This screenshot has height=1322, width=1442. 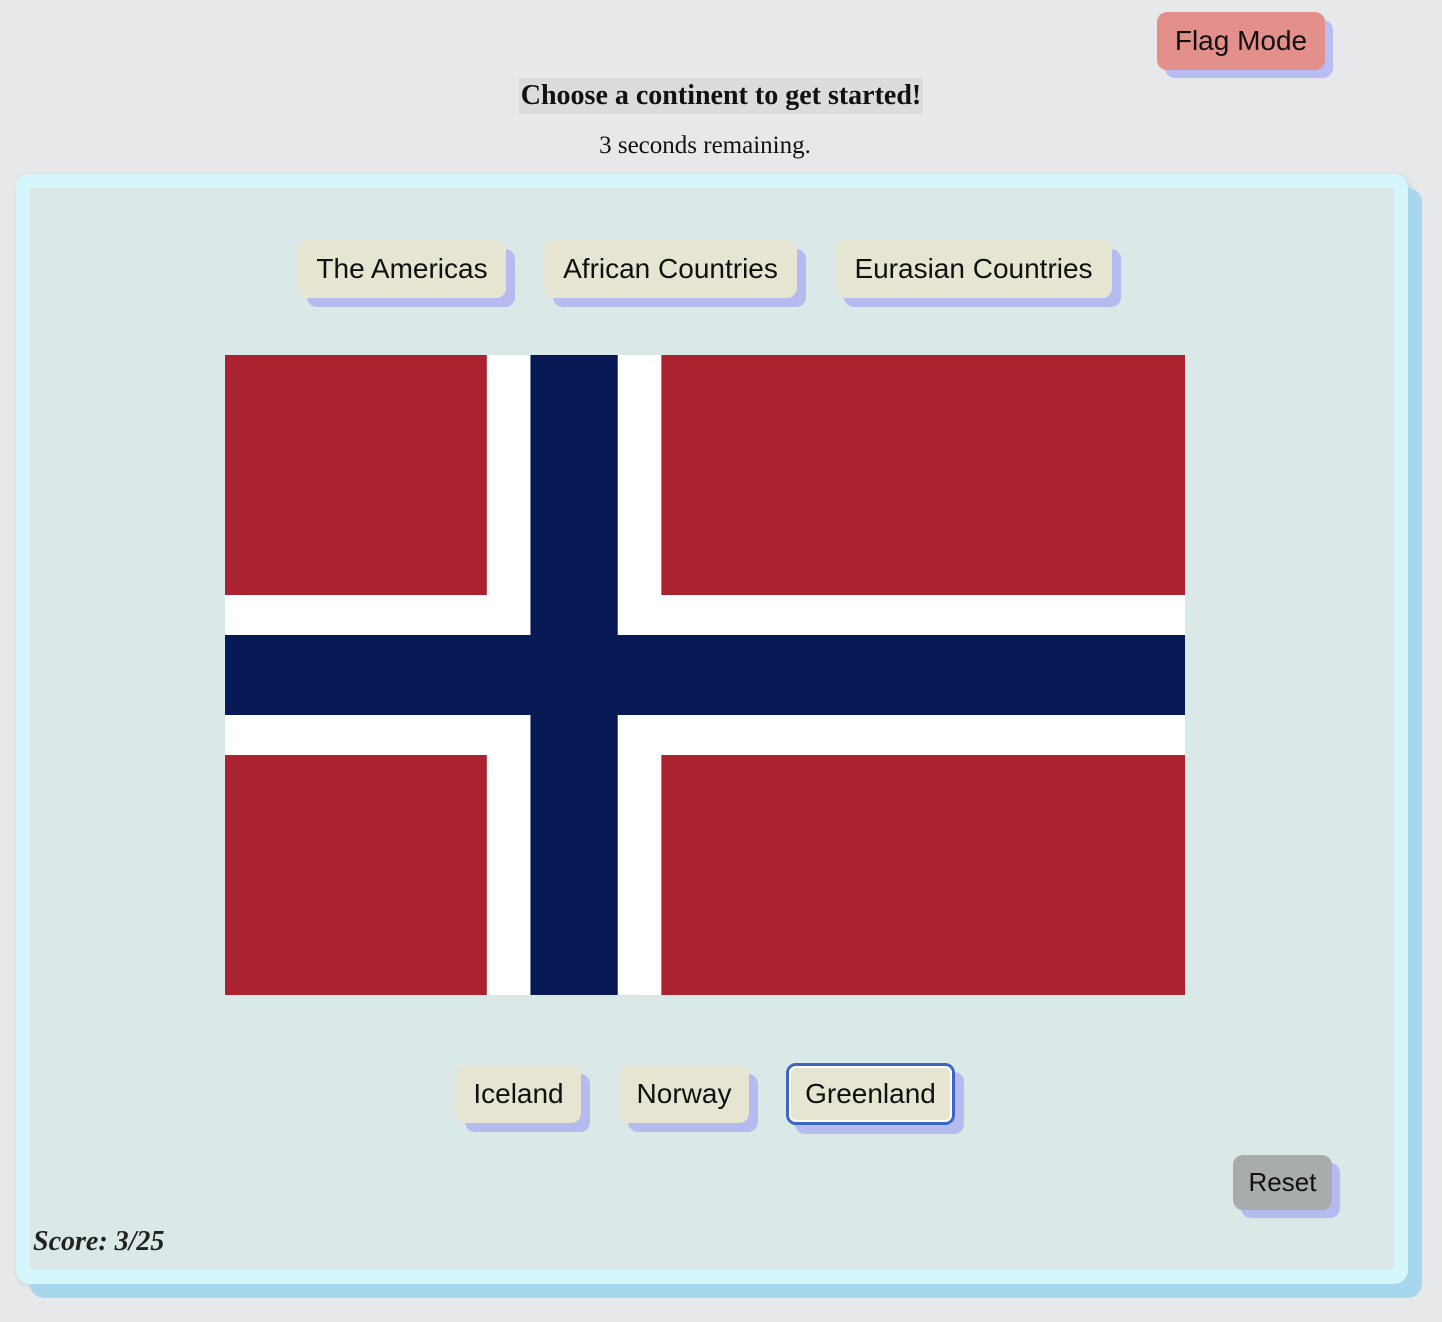 What do you see at coordinates (518, 1094) in the screenshot?
I see `answer-button-iceland: Iceland` at bounding box center [518, 1094].